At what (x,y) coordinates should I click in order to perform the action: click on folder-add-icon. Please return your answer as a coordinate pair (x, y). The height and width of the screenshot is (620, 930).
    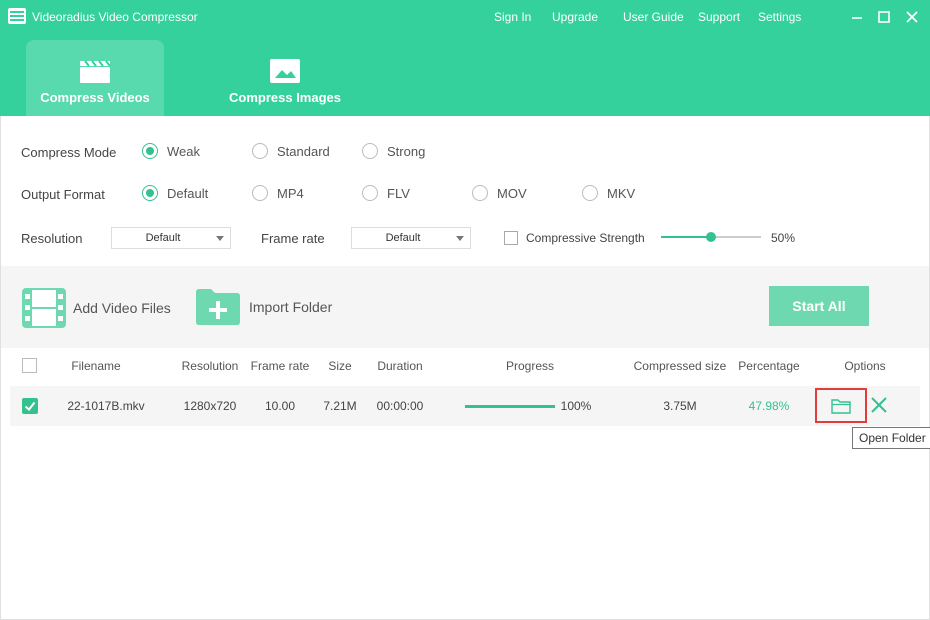
    Looking at the image, I should click on (218, 307).